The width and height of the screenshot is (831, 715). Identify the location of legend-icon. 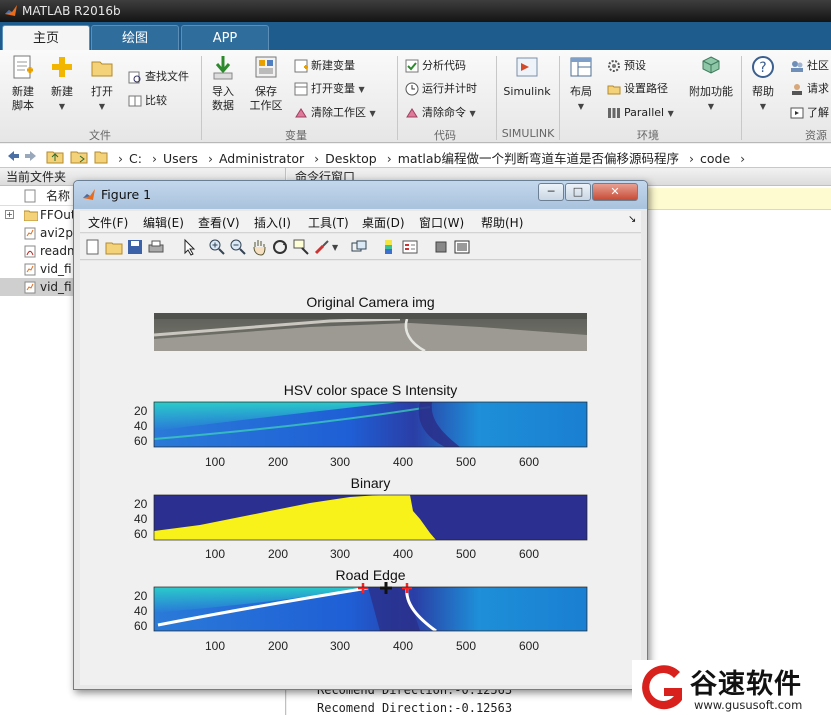
(410, 247).